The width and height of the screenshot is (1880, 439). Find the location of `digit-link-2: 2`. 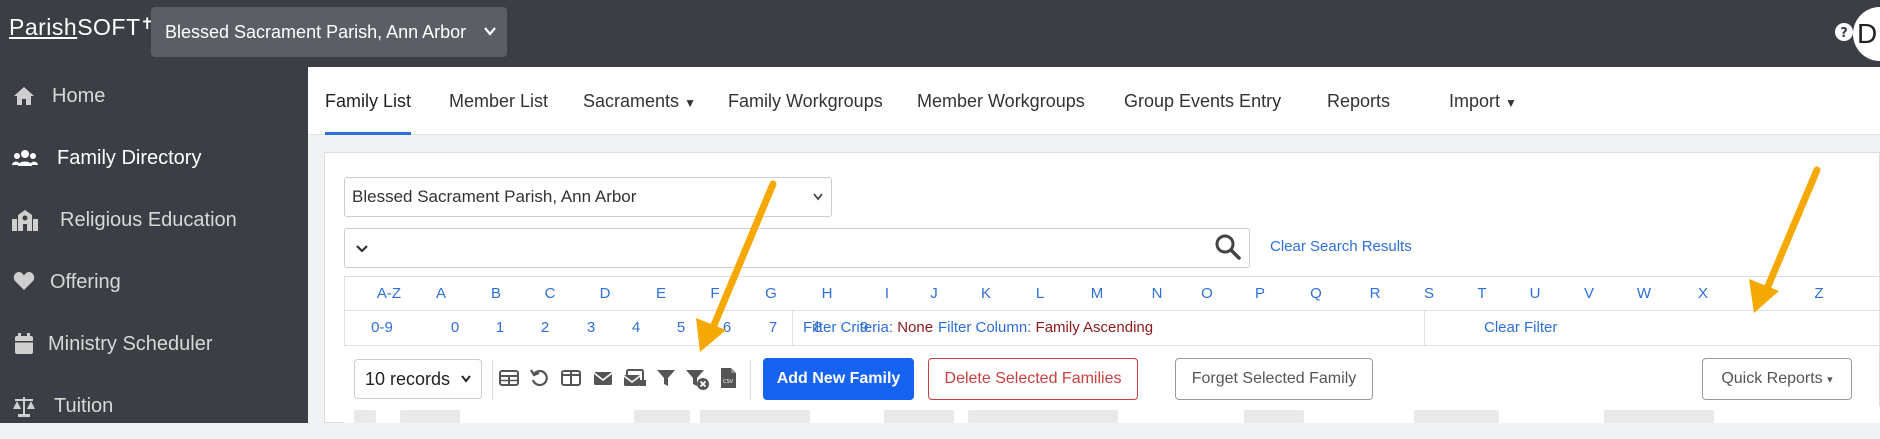

digit-link-2: 2 is located at coordinates (545, 327).